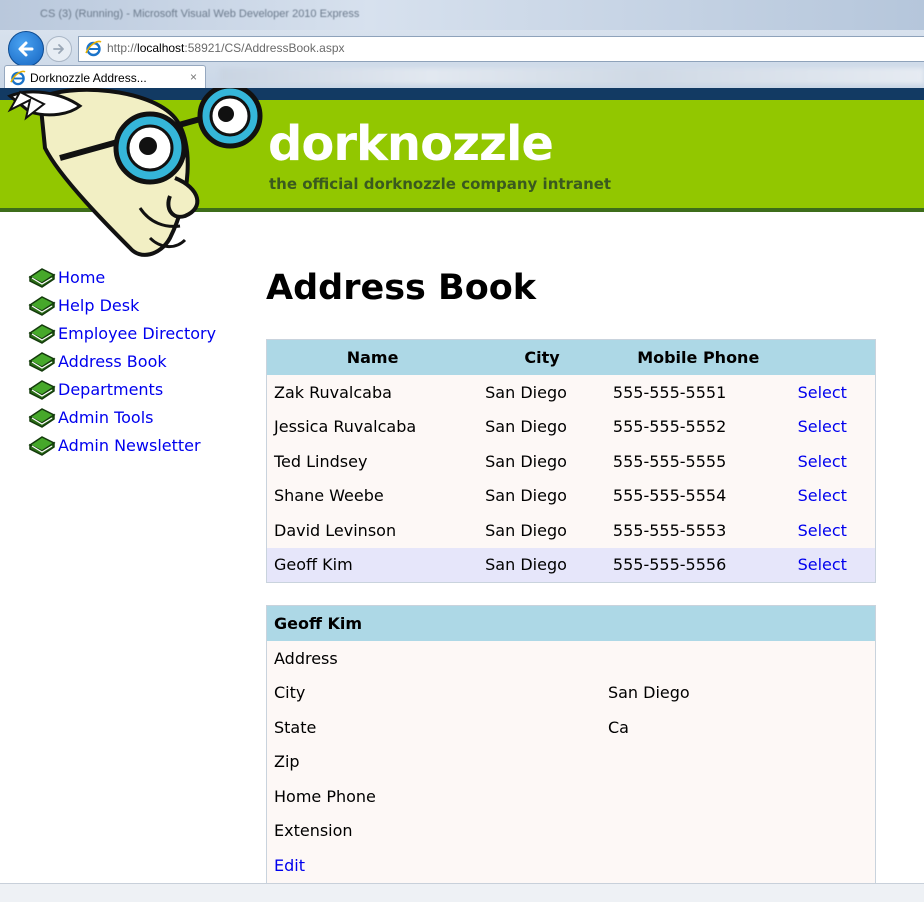 Image resolution: width=924 pixels, height=902 pixels. Describe the element at coordinates (738, 727) in the screenshot. I see `field-value-state: Ca` at that location.